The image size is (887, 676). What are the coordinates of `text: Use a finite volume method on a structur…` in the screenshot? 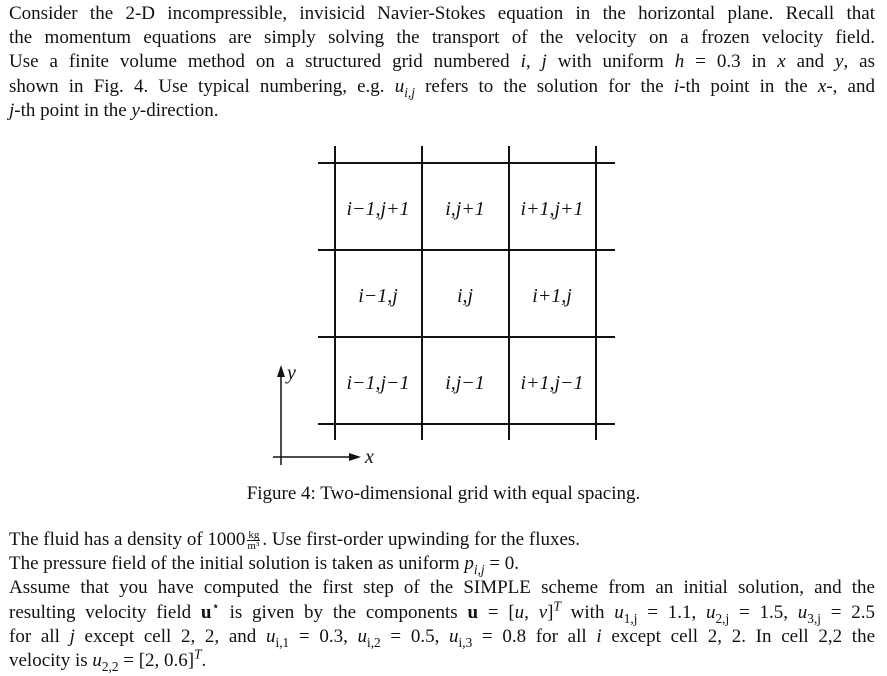 It's located at (259, 62).